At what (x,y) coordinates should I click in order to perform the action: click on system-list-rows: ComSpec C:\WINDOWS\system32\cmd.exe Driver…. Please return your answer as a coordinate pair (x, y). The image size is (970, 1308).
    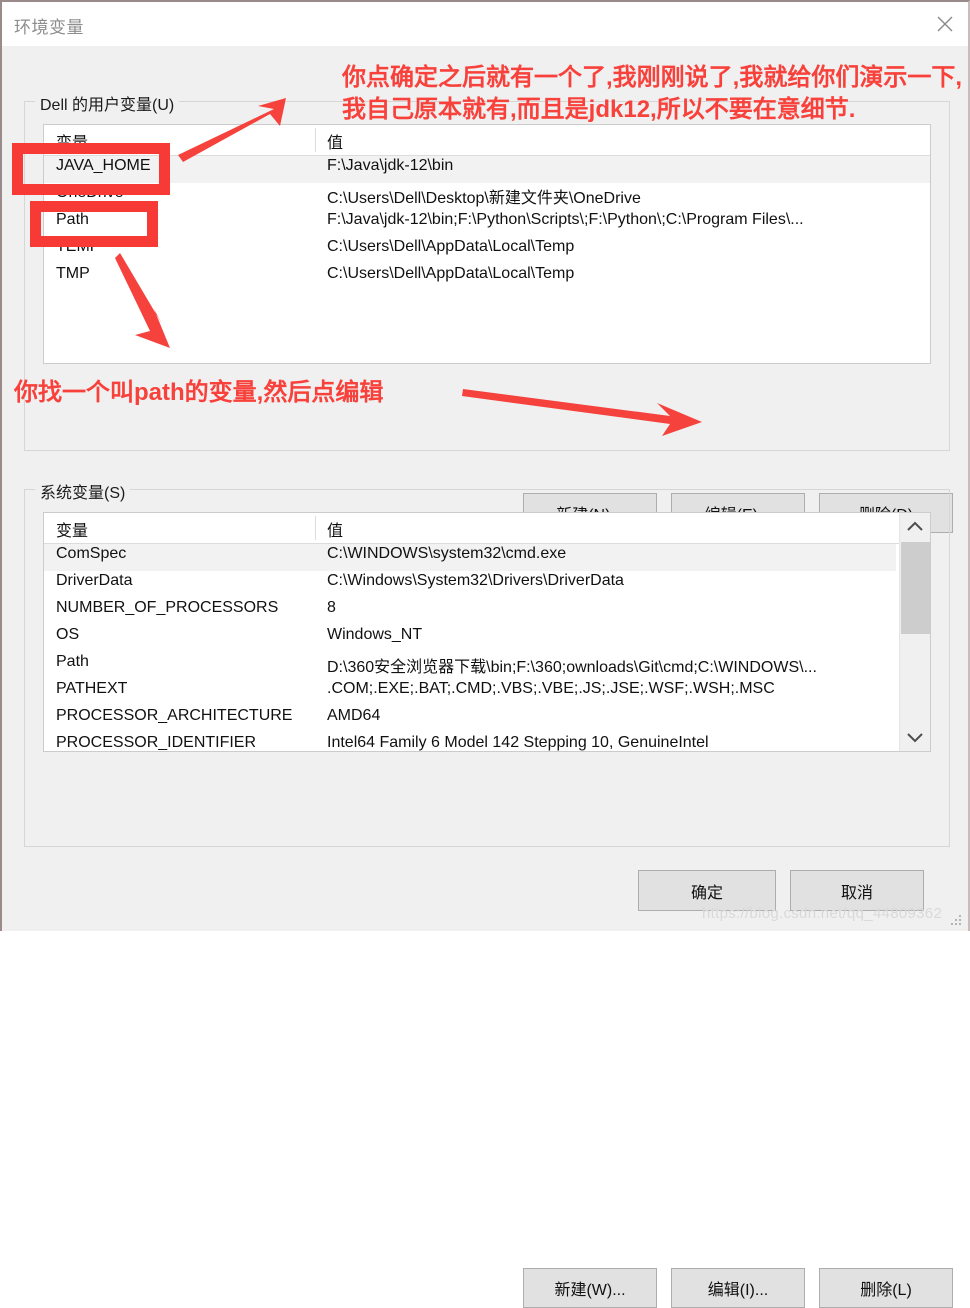
    Looking at the image, I should click on (470, 647).